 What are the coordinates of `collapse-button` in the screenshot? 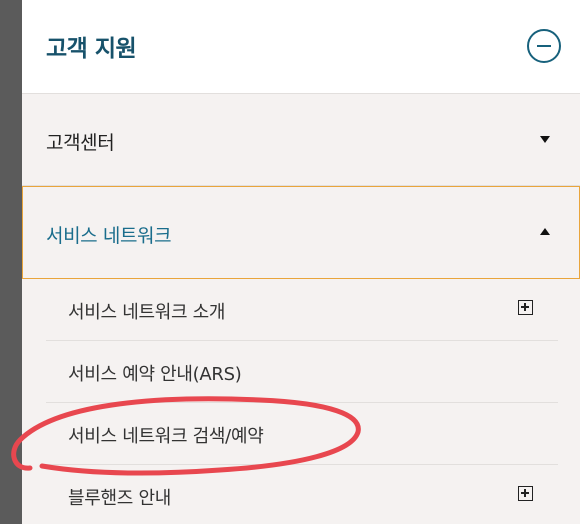 It's located at (544, 46).